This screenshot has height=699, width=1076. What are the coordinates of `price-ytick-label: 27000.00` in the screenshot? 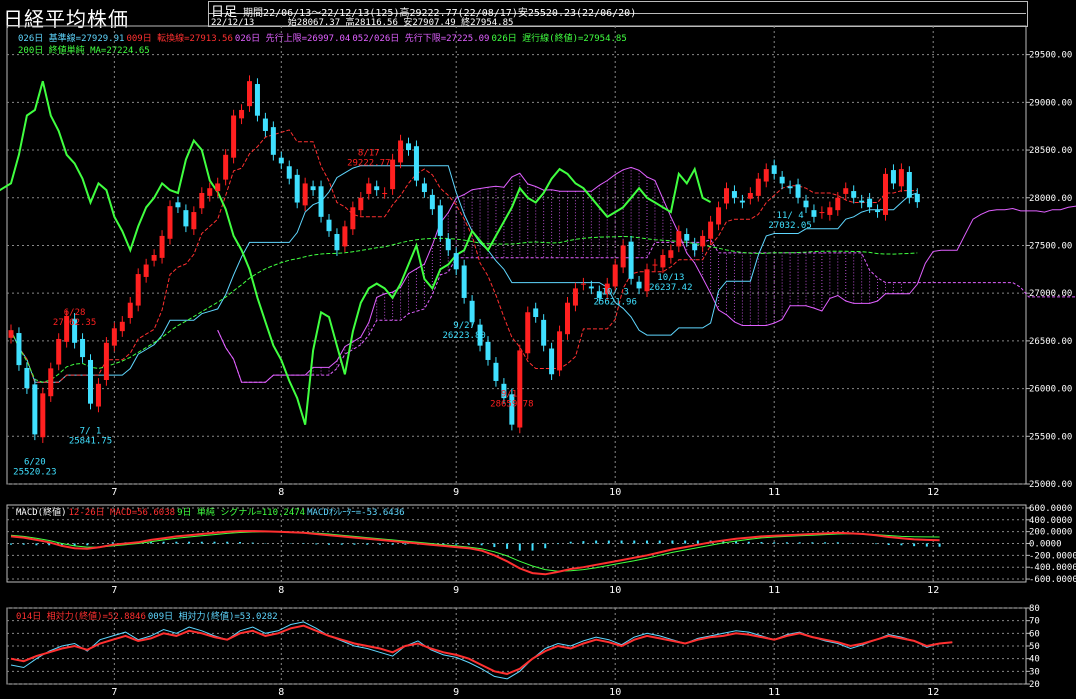 It's located at (1050, 294).